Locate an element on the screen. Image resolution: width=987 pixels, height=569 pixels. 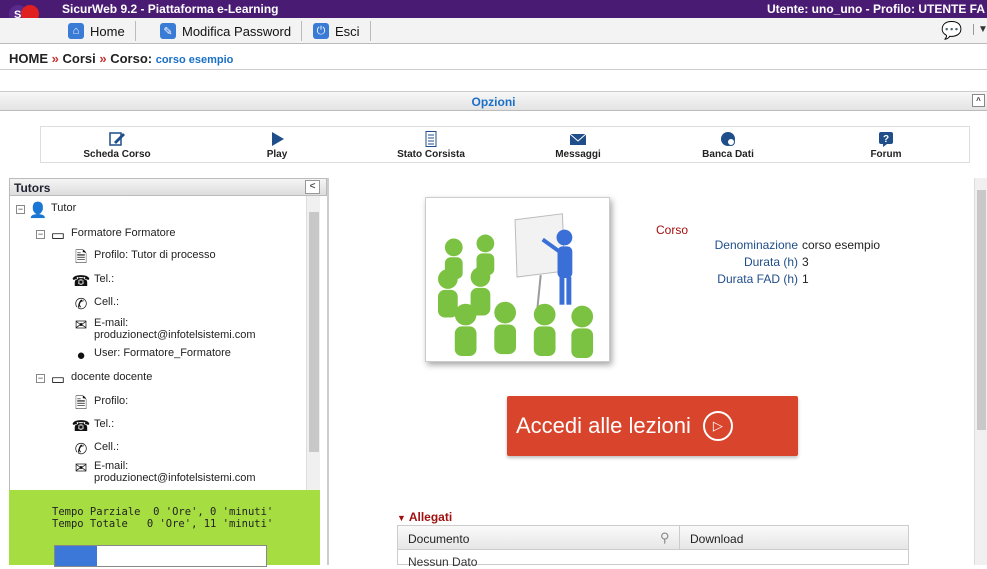
power-icon: ⏻ is located at coordinates (321, 31).